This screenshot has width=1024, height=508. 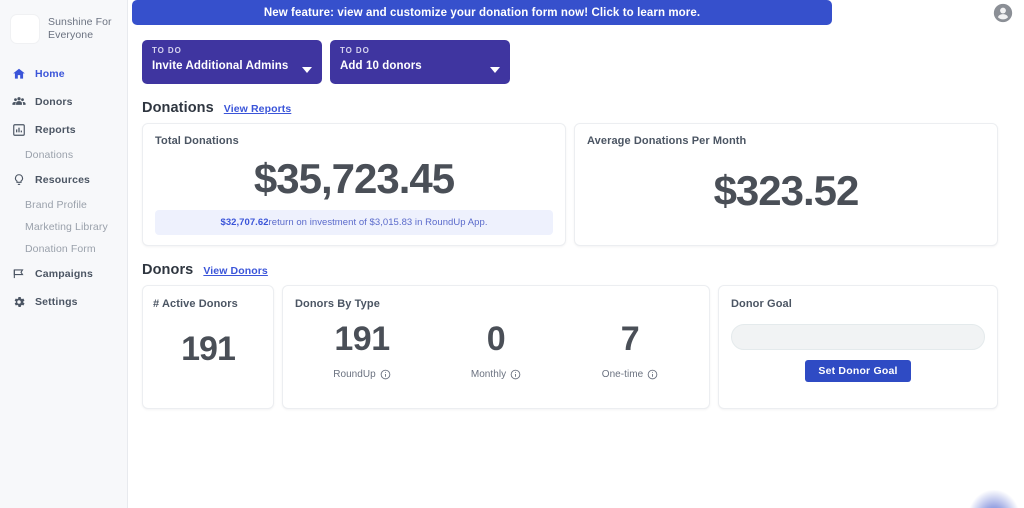 What do you see at coordinates (1003, 13) in the screenshot?
I see `account-circle-icon` at bounding box center [1003, 13].